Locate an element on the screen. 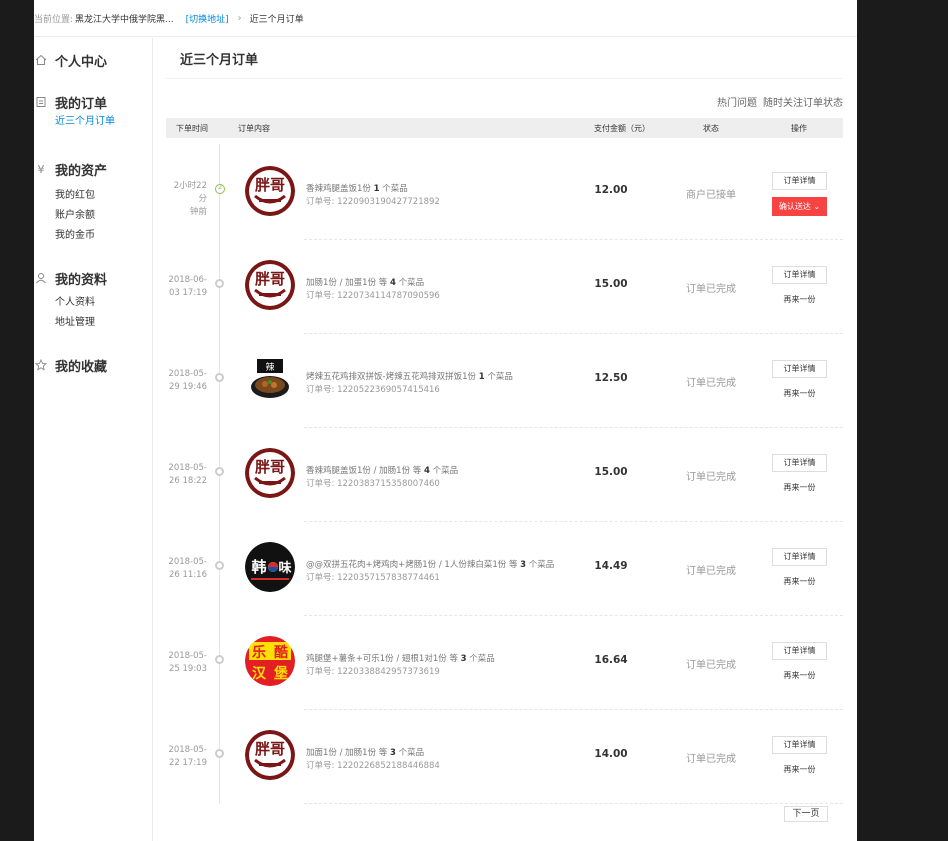 The height and width of the screenshot is (841, 948). sidebar-item-personal-info: 个人资料 is located at coordinates (81, 303).